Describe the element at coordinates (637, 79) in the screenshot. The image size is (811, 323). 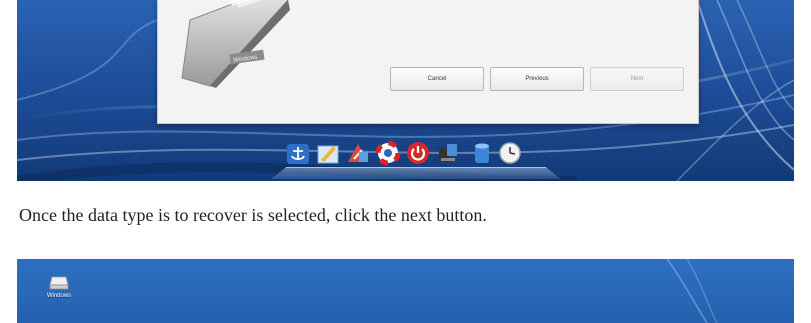
I see `next-button: Next` at that location.